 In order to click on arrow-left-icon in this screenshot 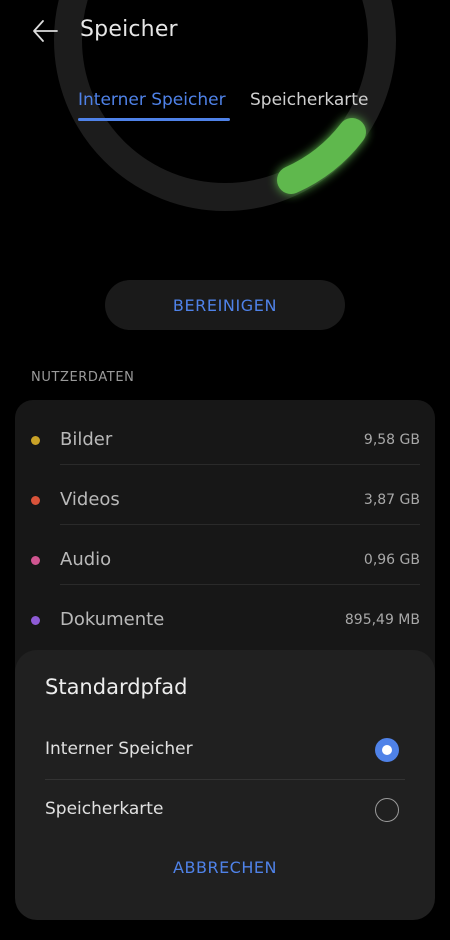, I will do `click(45, 31)`.